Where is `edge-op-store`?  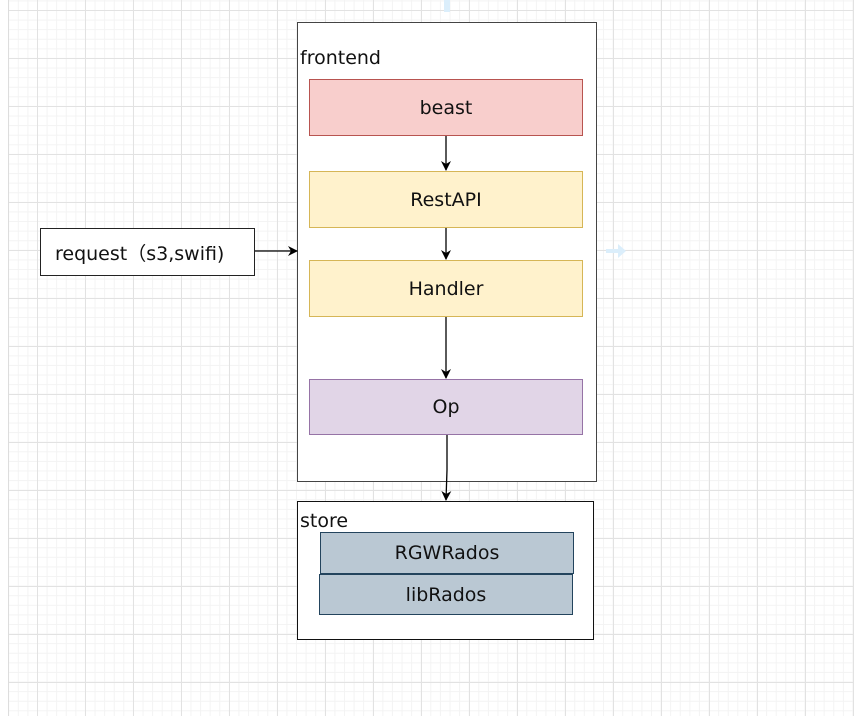
edge-op-store is located at coordinates (446, 468).